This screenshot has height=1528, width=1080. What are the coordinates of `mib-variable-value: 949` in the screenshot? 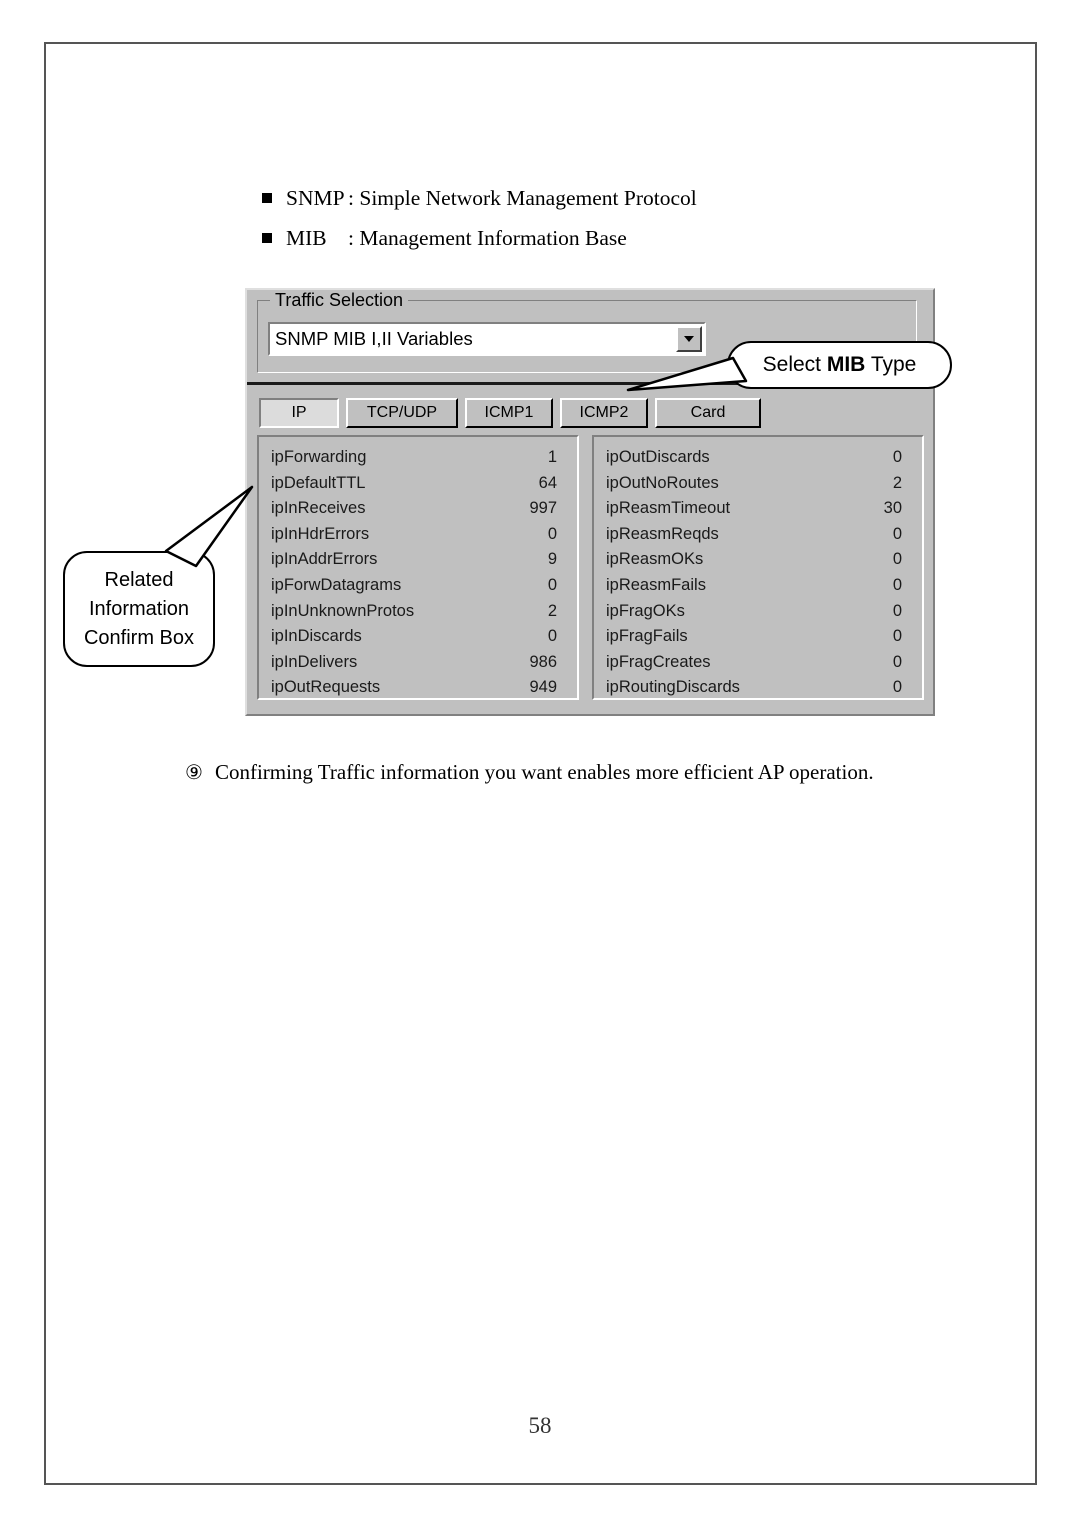 It's located at (543, 687).